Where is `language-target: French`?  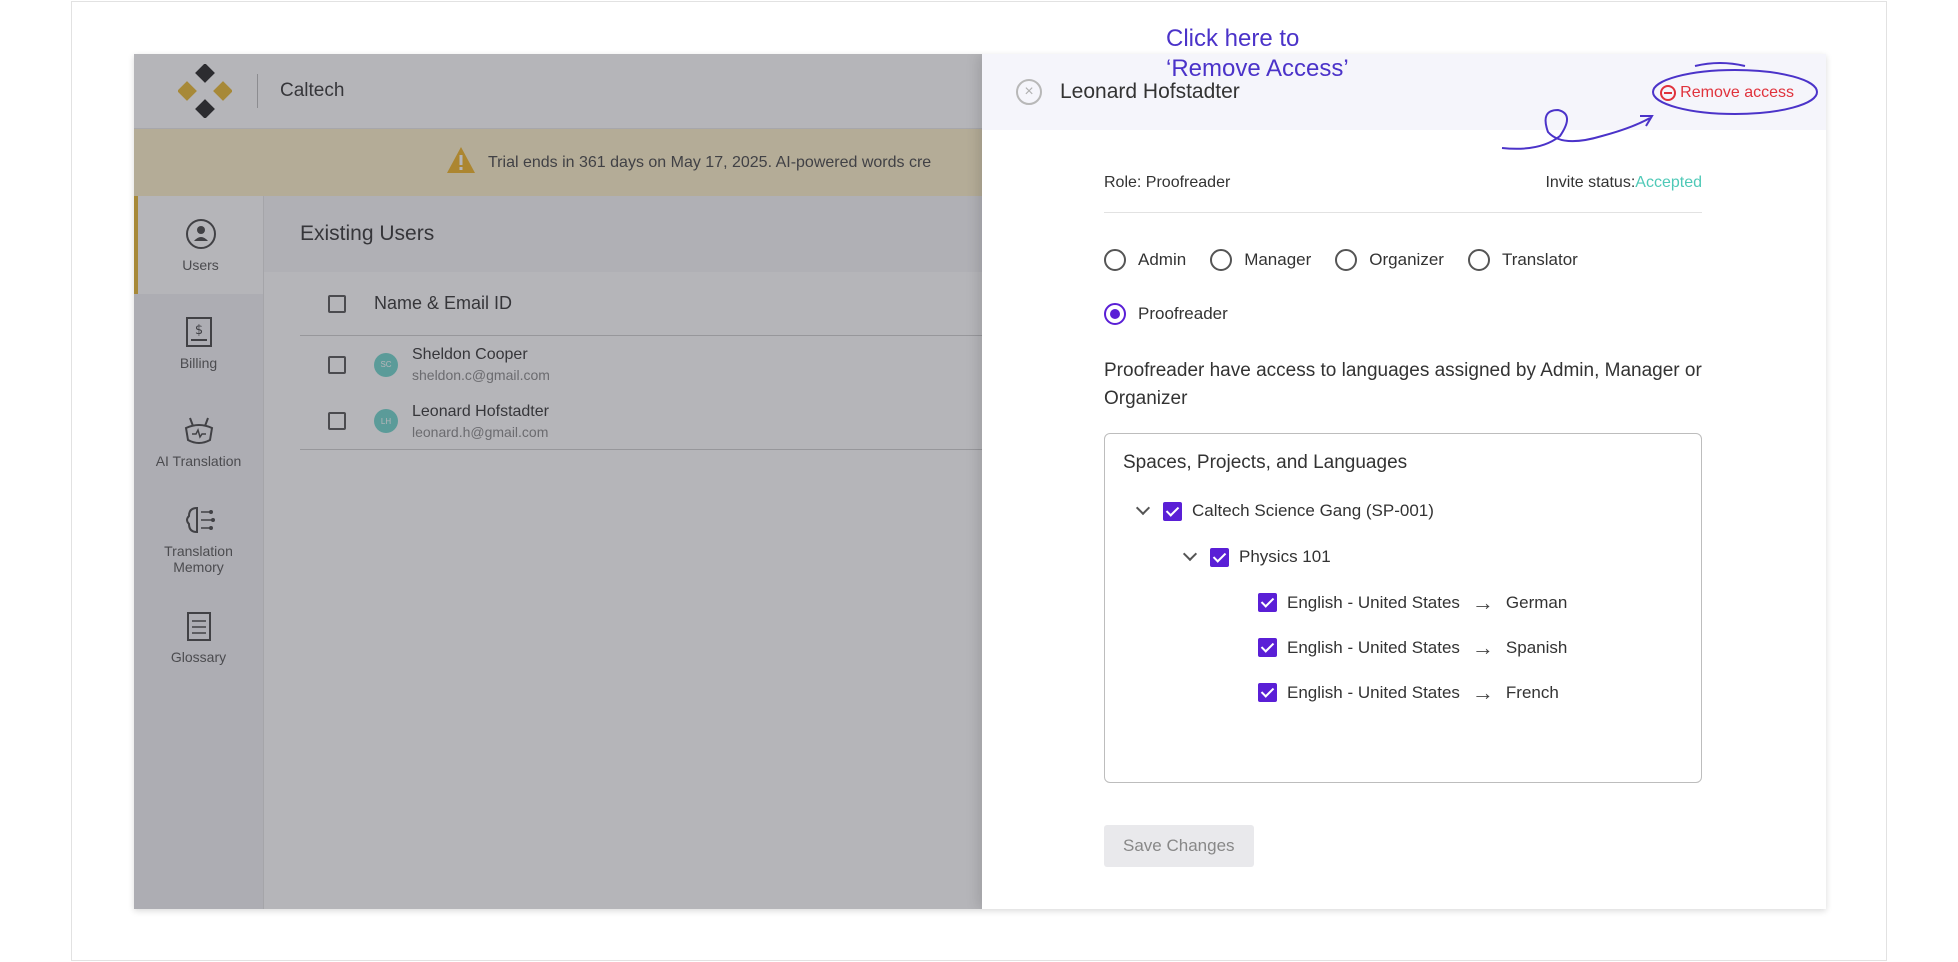
language-target: French is located at coordinates (1532, 692).